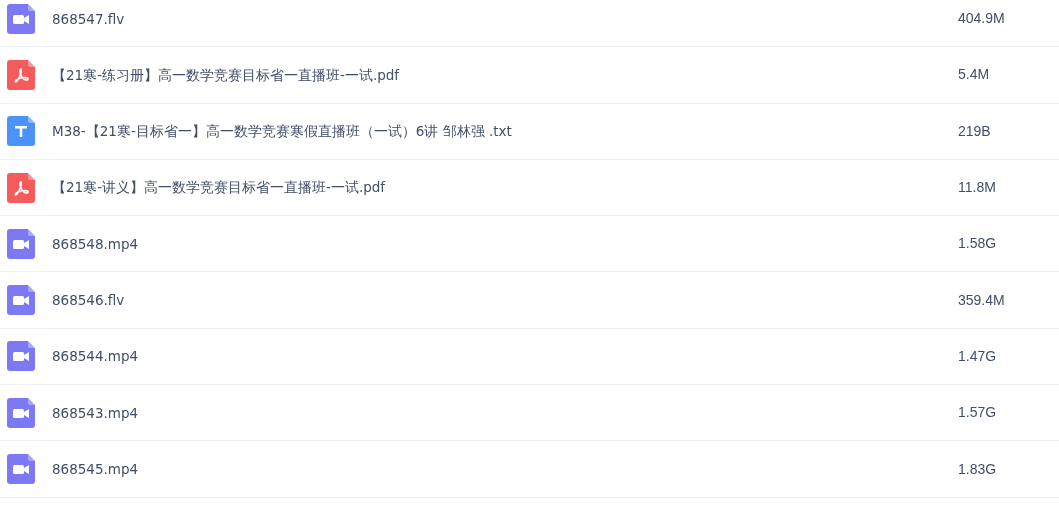  I want to click on file-row: 868545.mp4 1.83G, so click(529, 469).